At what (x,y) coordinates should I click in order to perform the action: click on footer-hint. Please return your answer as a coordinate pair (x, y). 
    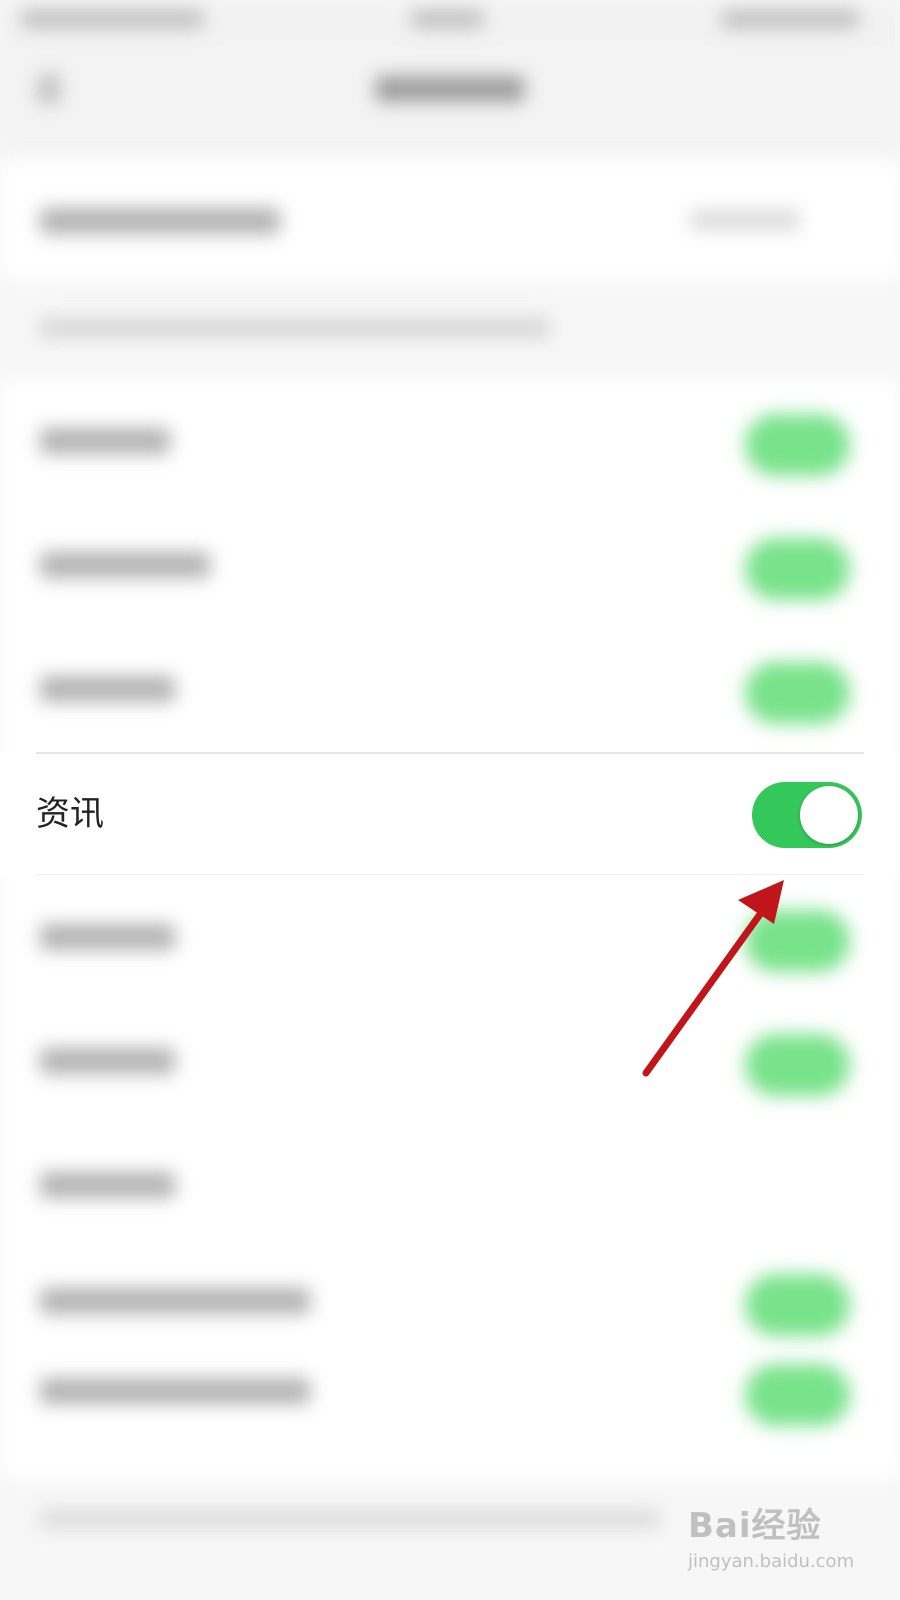
    Looking at the image, I should click on (350, 1519).